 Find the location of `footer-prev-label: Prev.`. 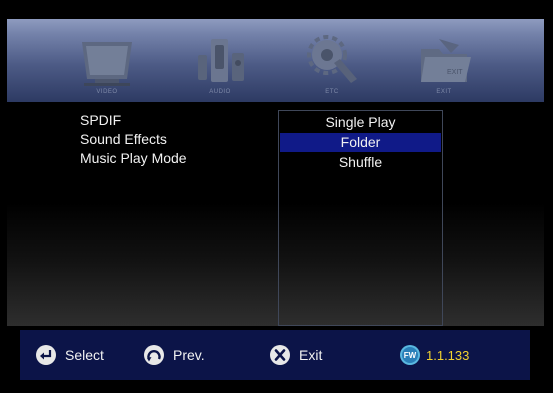

footer-prev-label: Prev. is located at coordinates (189, 355).